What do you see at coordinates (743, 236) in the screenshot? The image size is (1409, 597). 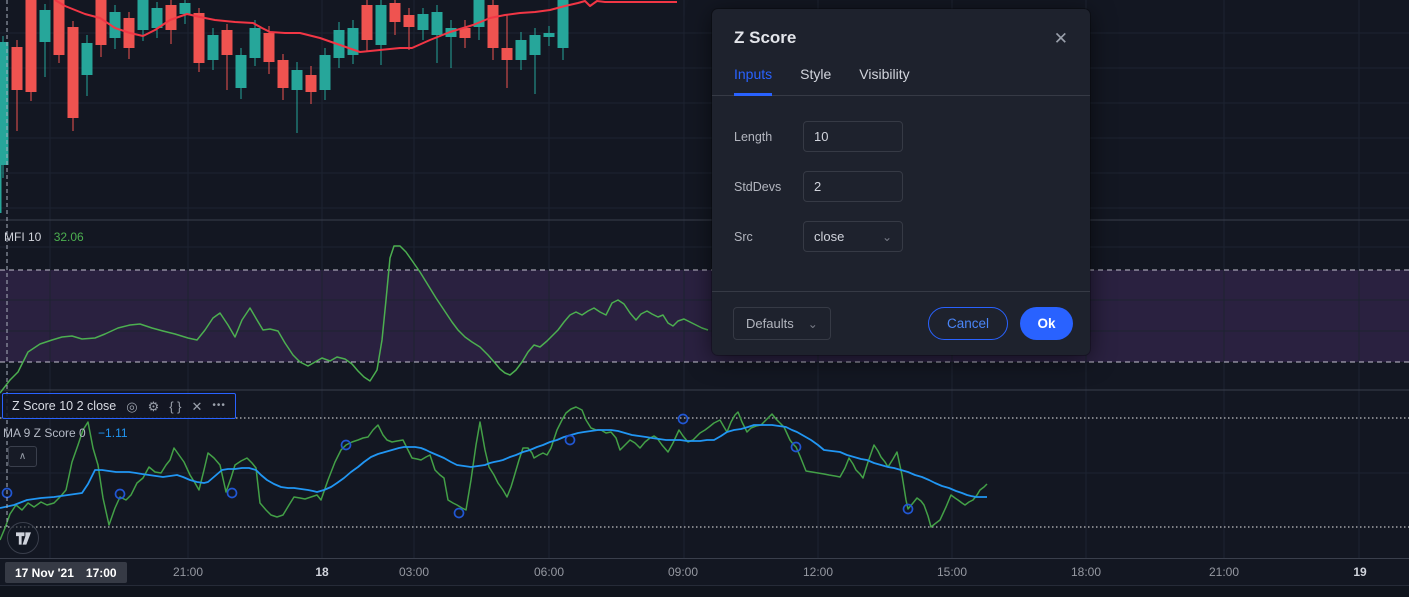 I see `src-label: Src` at bounding box center [743, 236].